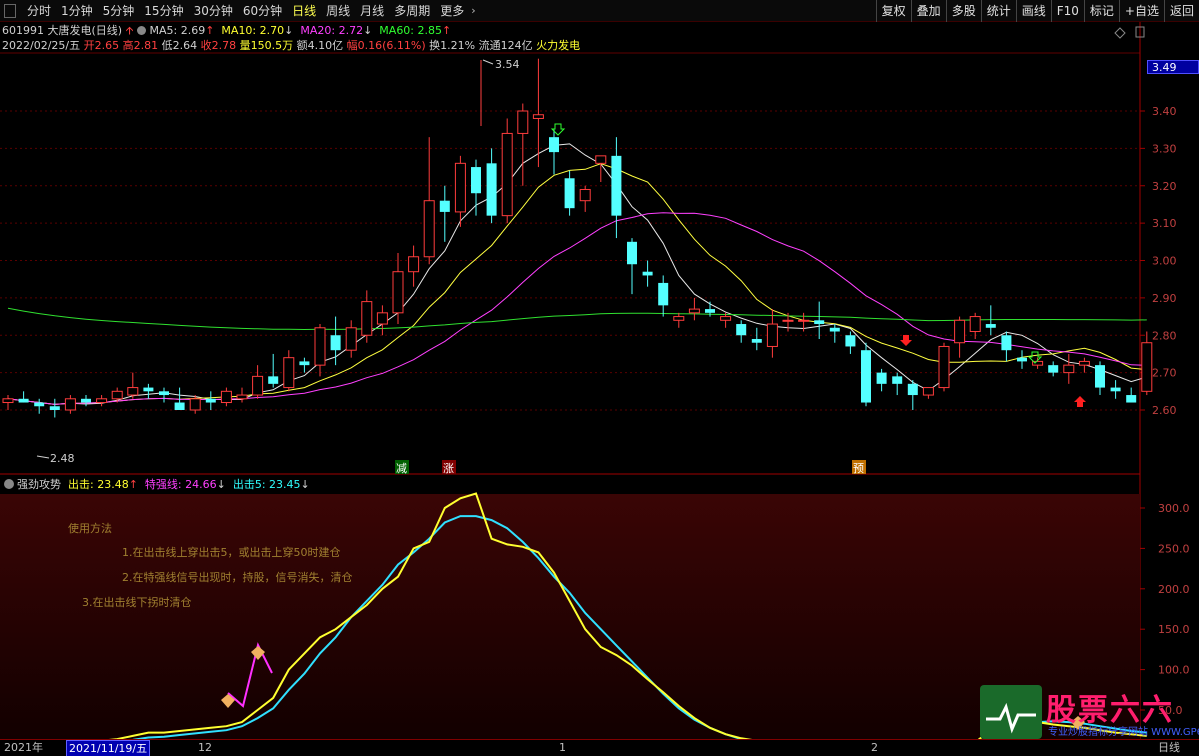 The width and height of the screenshot is (1199, 756). I want to click on diamond-settings-icon, so click(1120, 33).